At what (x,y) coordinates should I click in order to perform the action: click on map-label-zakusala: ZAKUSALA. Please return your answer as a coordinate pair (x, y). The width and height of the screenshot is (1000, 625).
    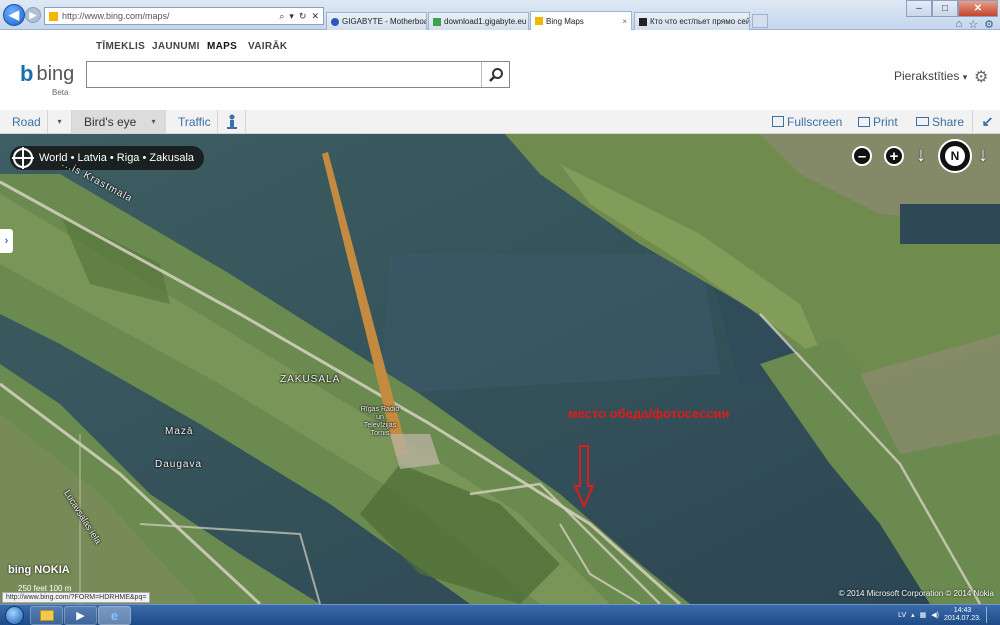
    Looking at the image, I should click on (310, 379).